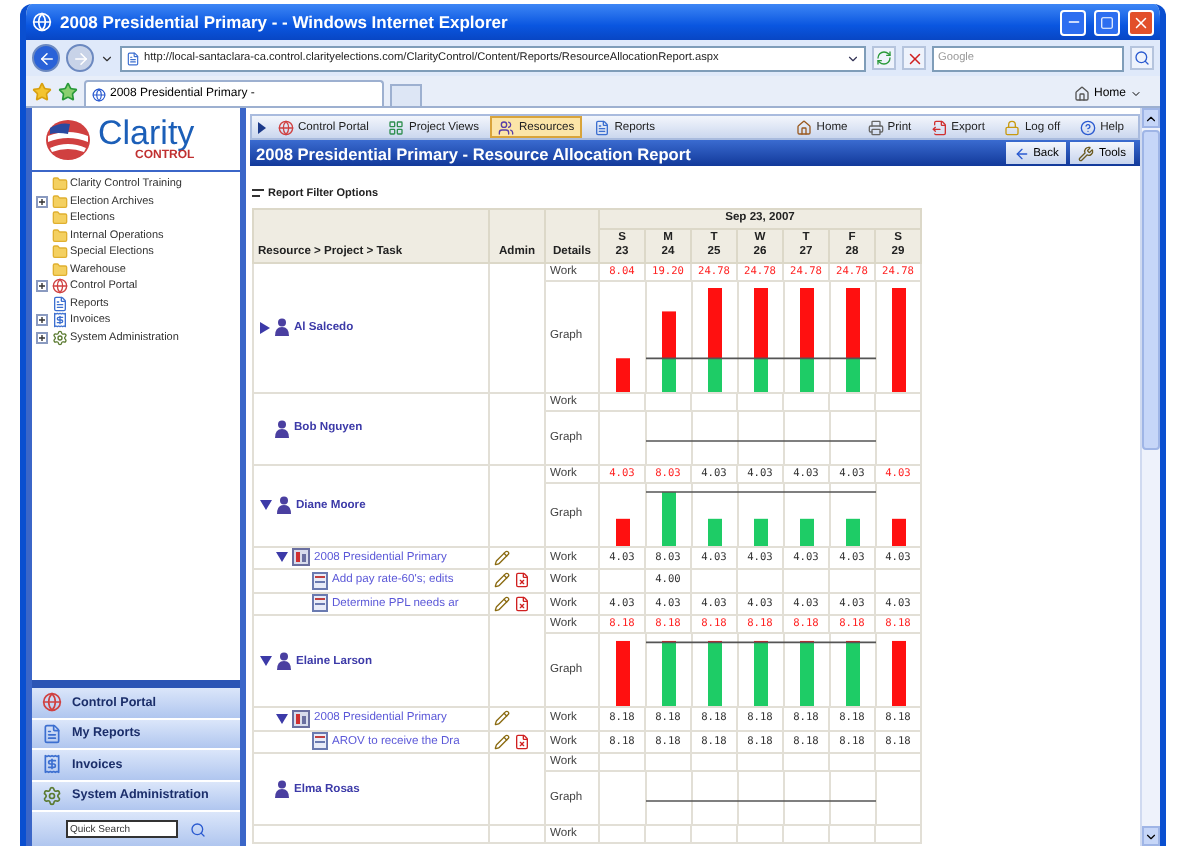 The width and height of the screenshot is (1178, 846). I want to click on scrollbar, so click(1150, 477).